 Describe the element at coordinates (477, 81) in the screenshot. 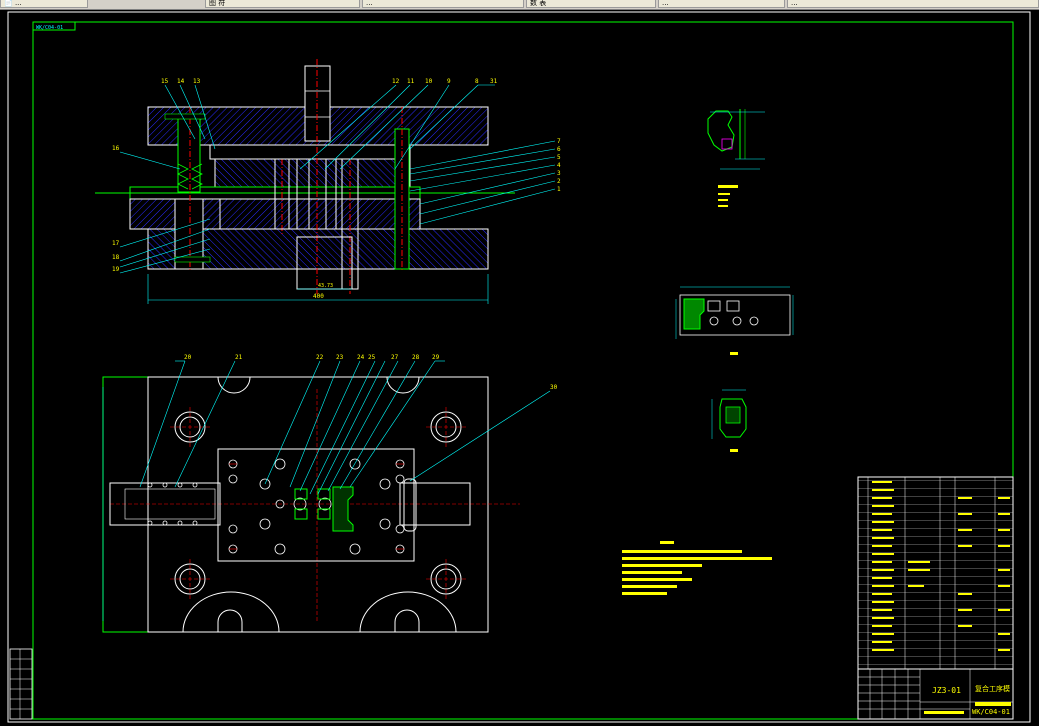

I see `callout-8: 8` at that location.